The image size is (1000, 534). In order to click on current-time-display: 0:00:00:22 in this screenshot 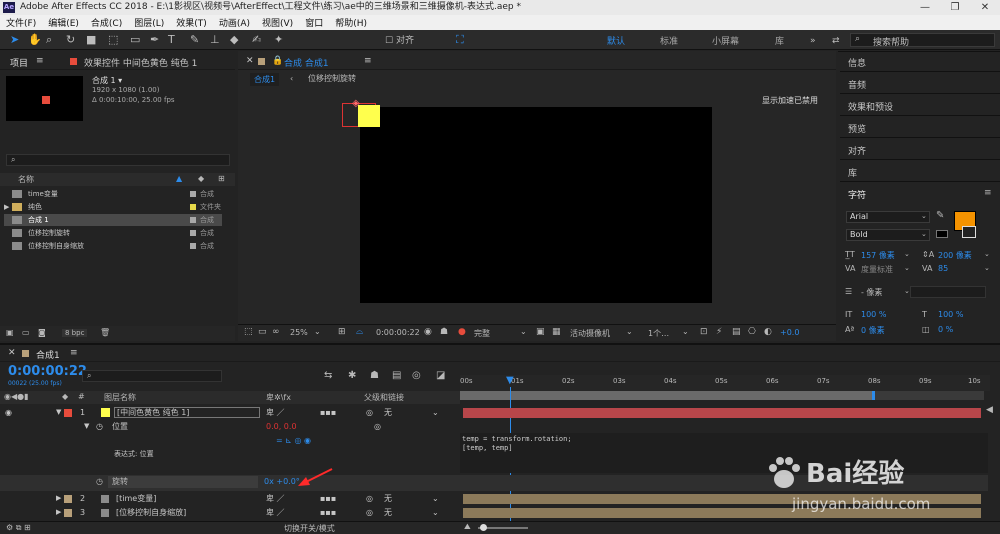, I will do `click(398, 332)`.